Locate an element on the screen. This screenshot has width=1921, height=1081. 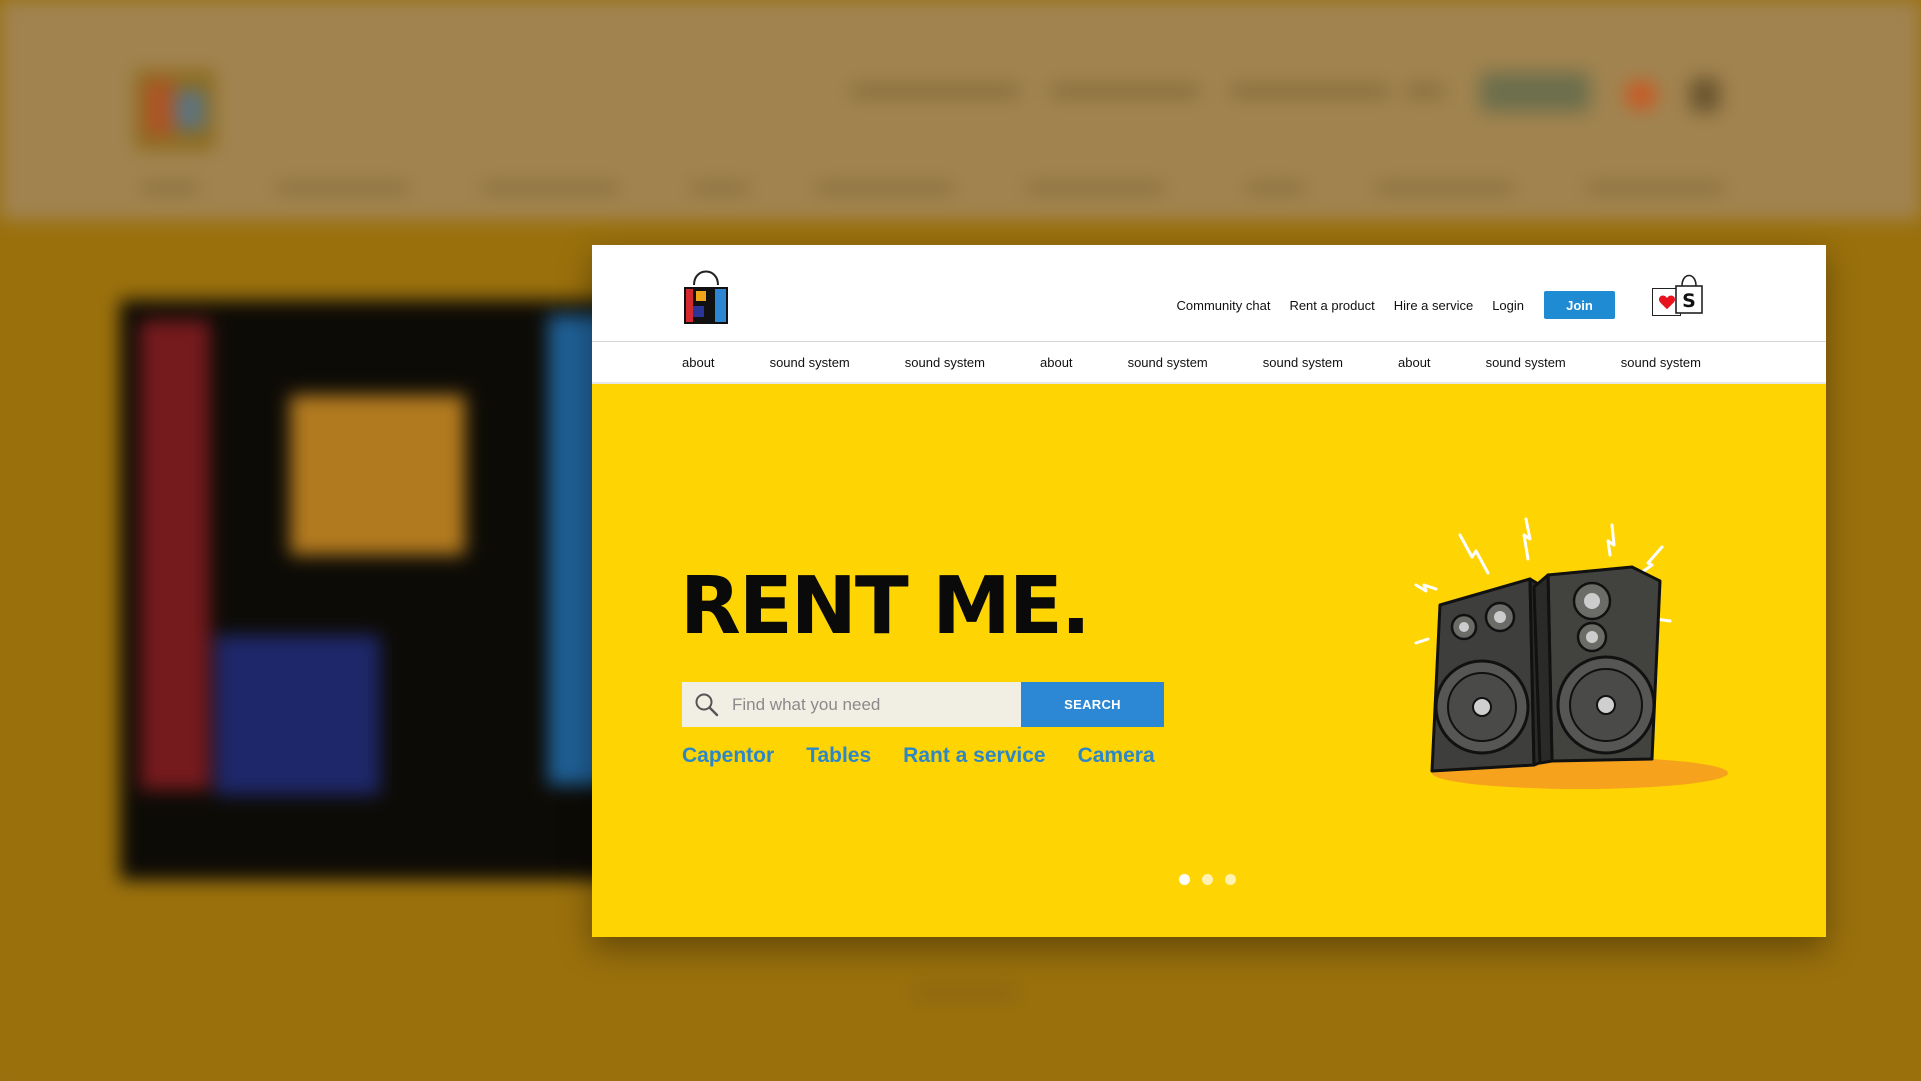
backdrop-logo-navy is located at coordinates (297, 715).